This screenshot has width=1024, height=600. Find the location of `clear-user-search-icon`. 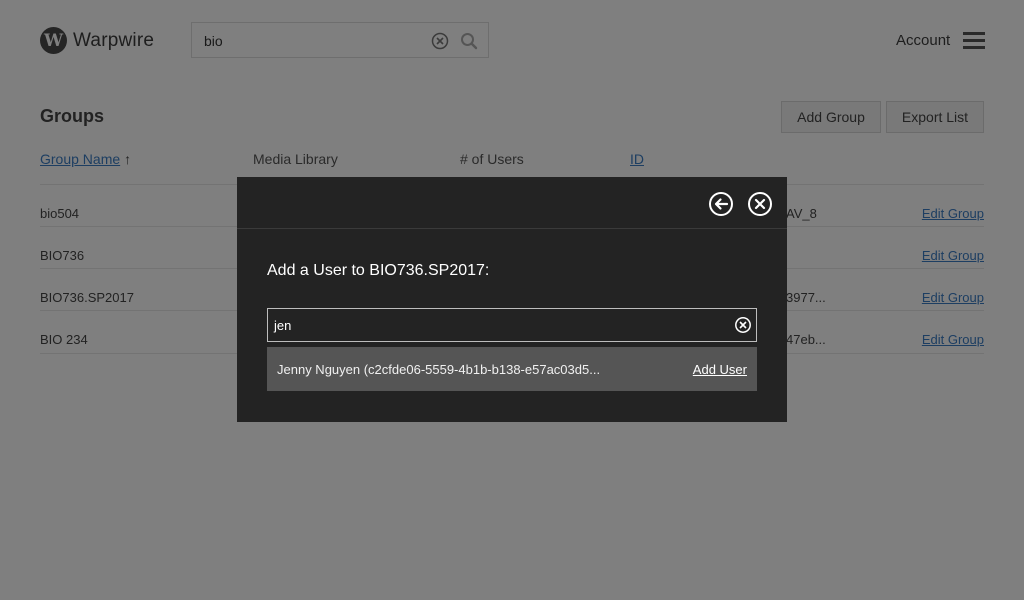

clear-user-search-icon is located at coordinates (743, 325).